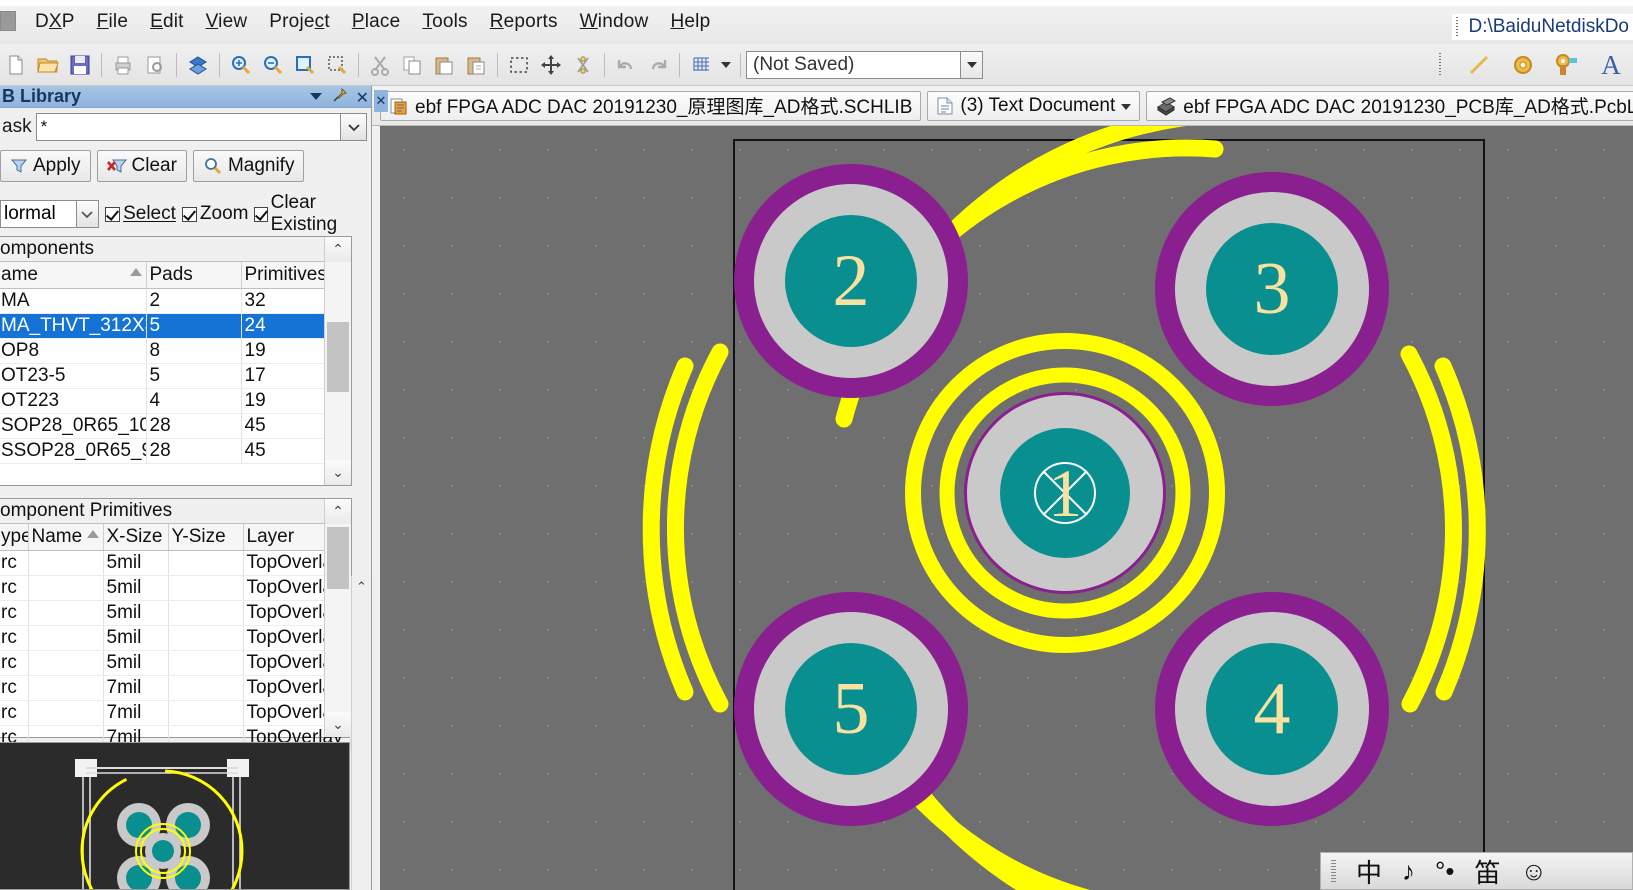 Image resolution: width=1633 pixels, height=890 pixels. What do you see at coordinates (1445, 871) in the screenshot?
I see `ime-punctuation-icon: °•` at bounding box center [1445, 871].